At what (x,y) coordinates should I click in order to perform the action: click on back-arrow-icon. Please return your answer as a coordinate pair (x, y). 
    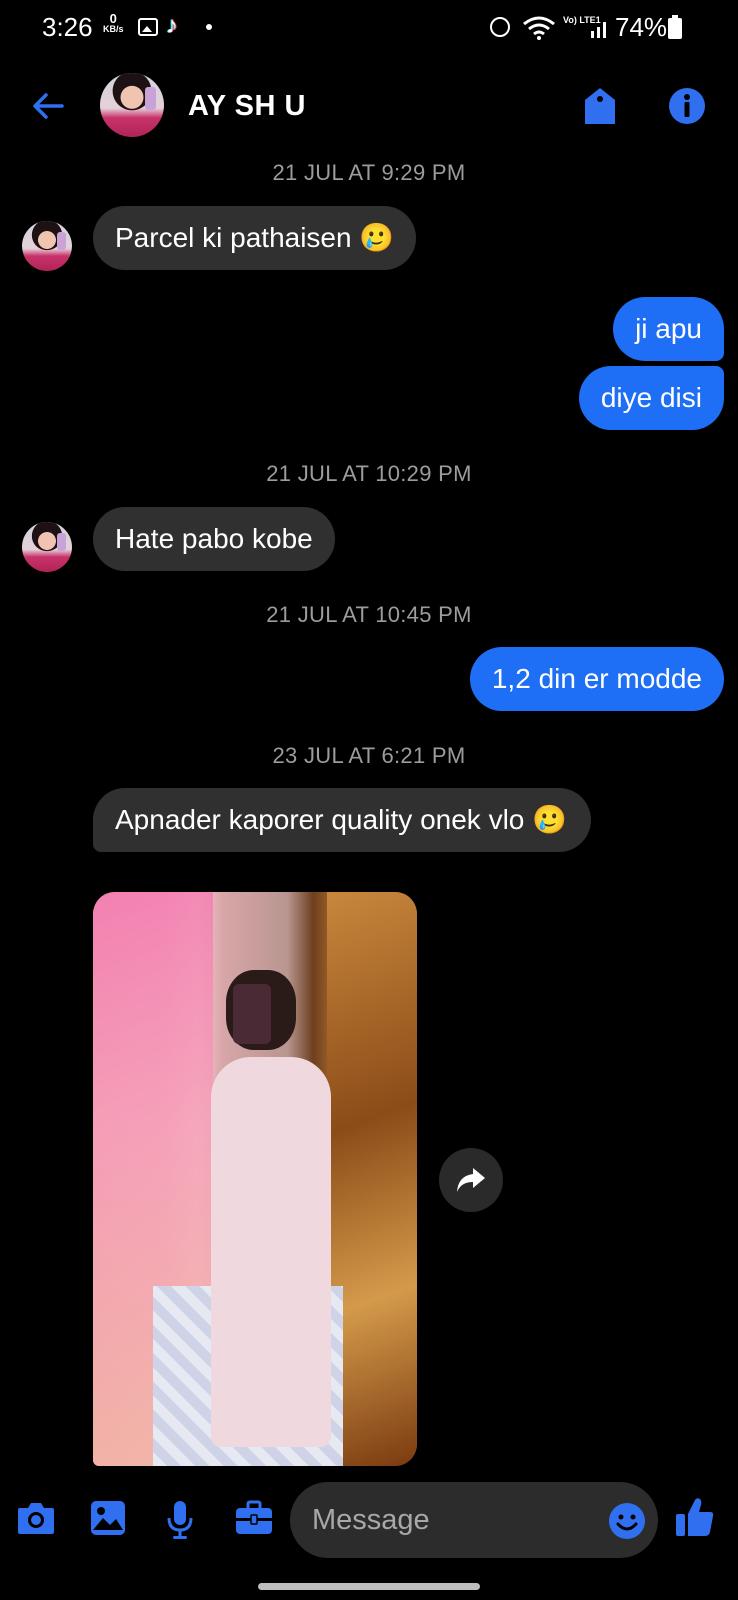
    Looking at the image, I should click on (48, 106).